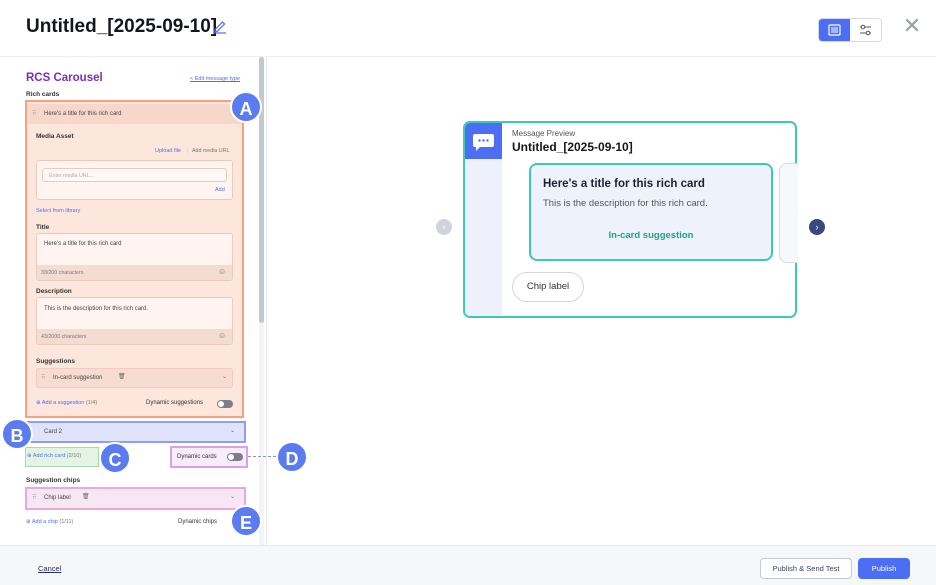 This screenshot has width=936, height=585. Describe the element at coordinates (63, 403) in the screenshot. I see `add-suggestion-label: Add a suggestion` at that location.